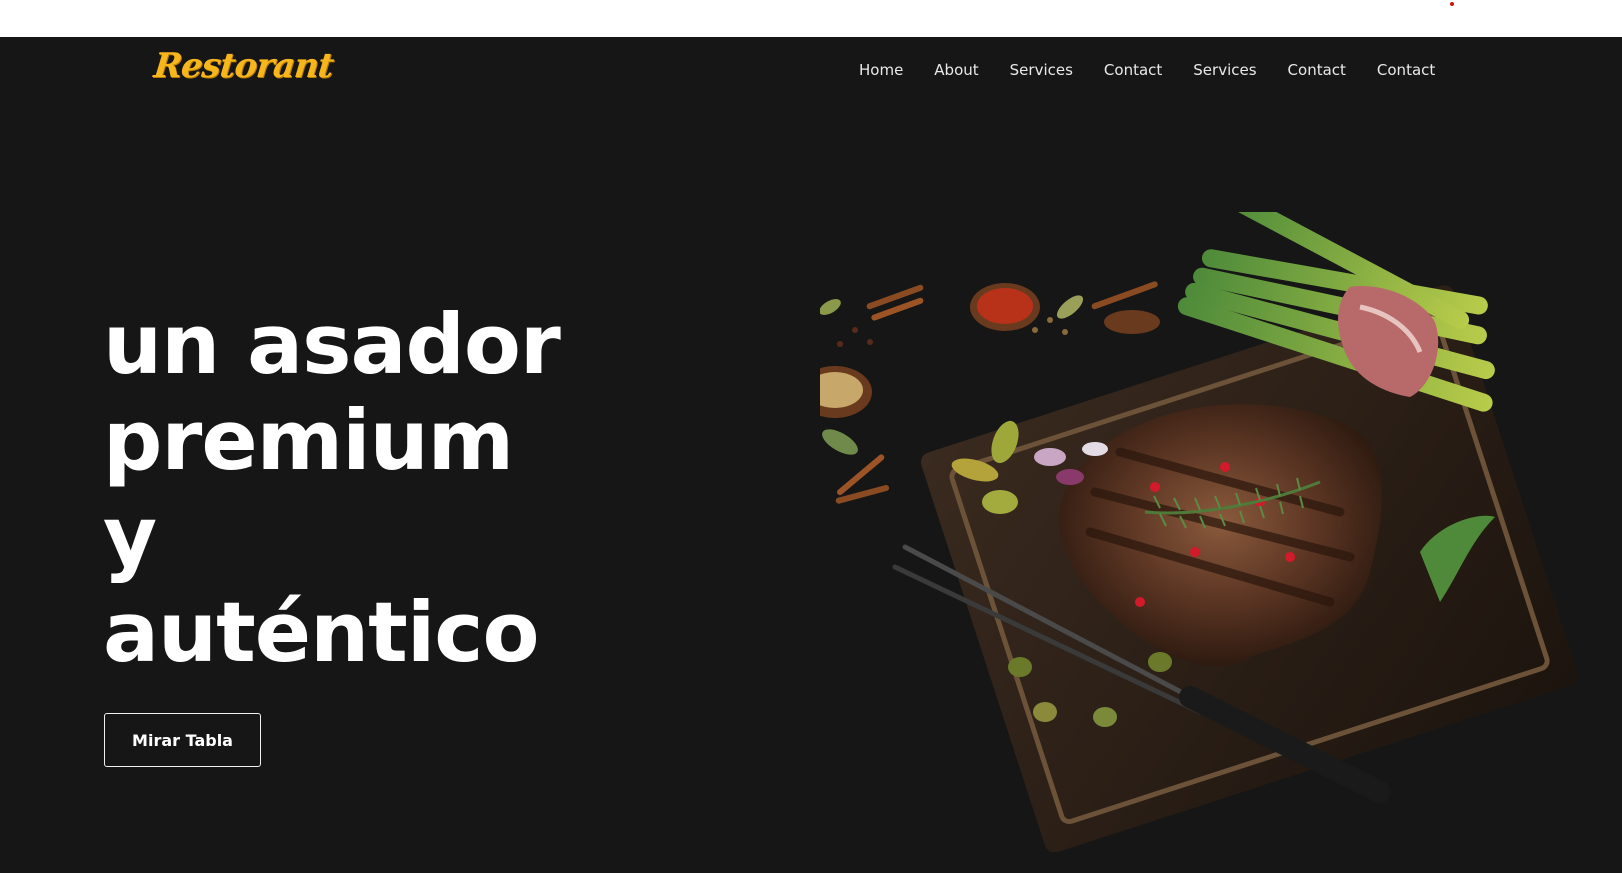 This screenshot has height=873, width=1622. Describe the element at coordinates (321, 632) in the screenshot. I see `hero-line-4: auténtico` at that location.